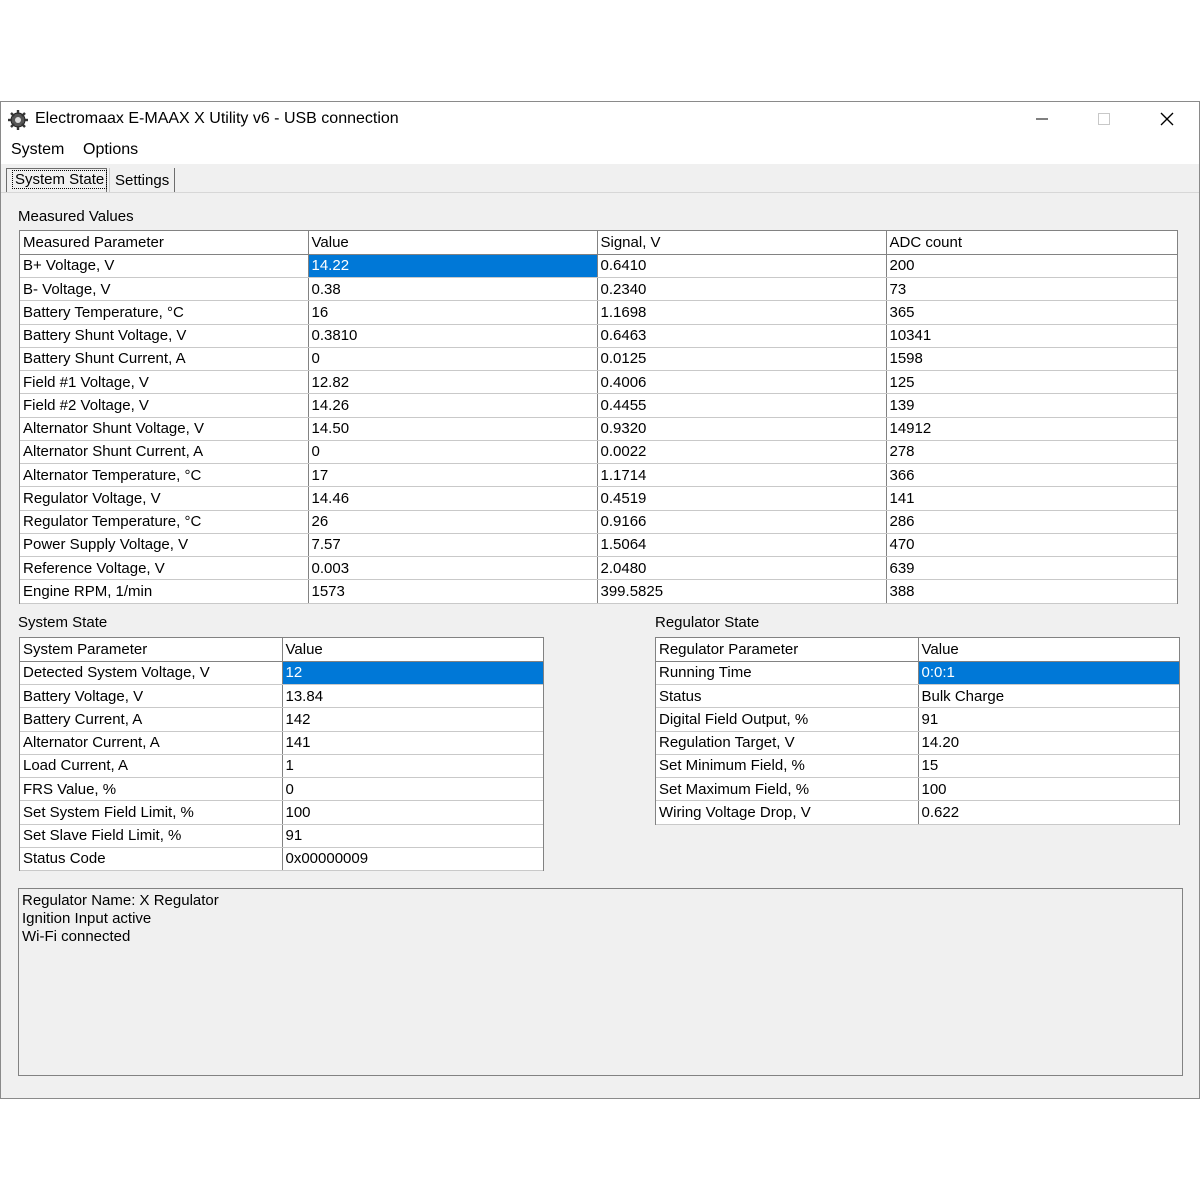 This screenshot has width=1200, height=1200. What do you see at coordinates (742, 243) in the screenshot?
I see `column-header: Signal, V` at bounding box center [742, 243].